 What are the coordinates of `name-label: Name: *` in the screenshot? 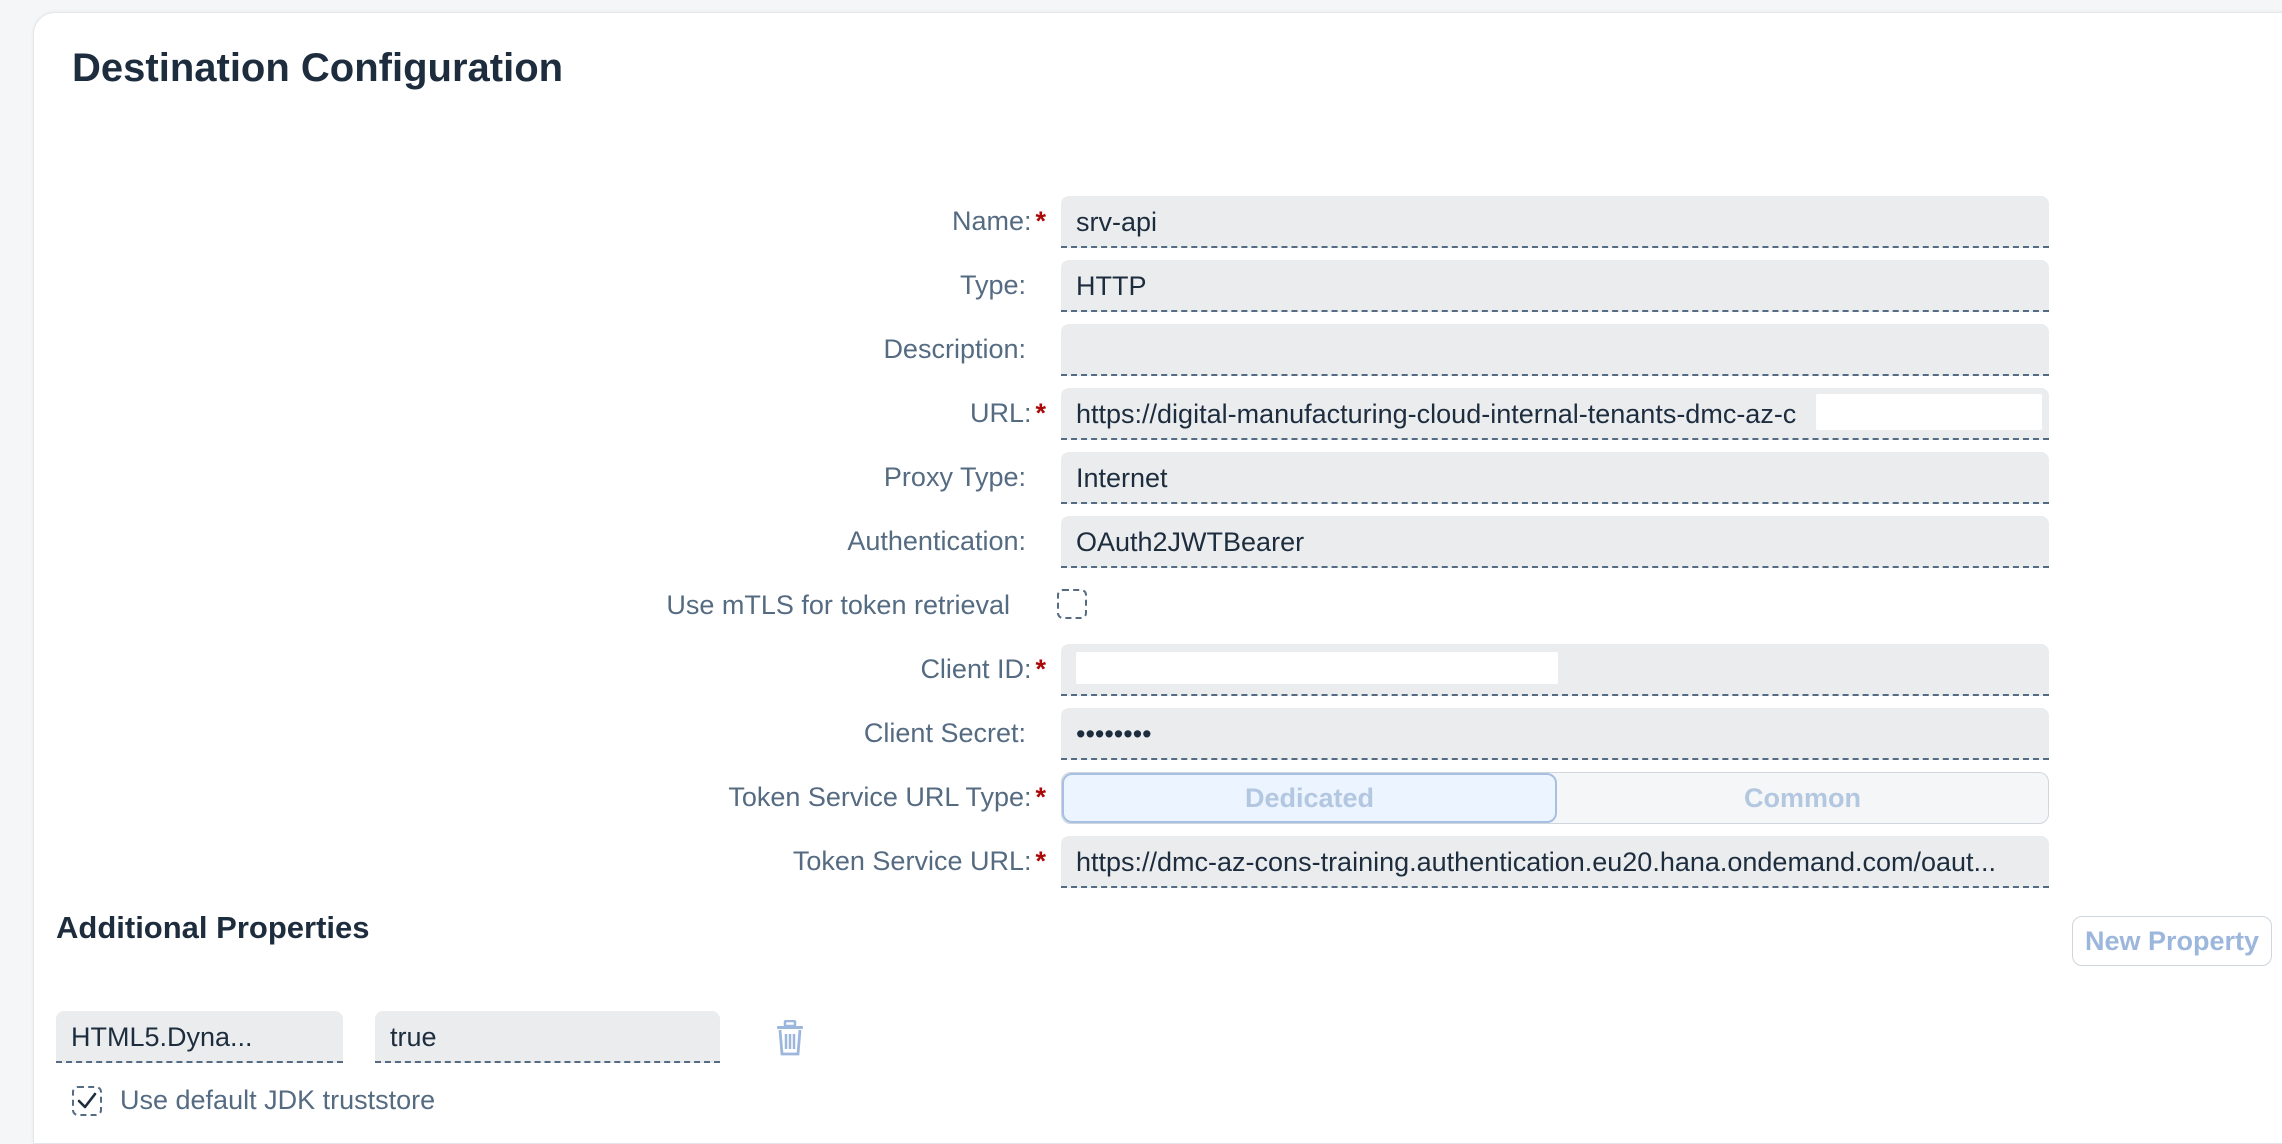 It's located at (999, 221).